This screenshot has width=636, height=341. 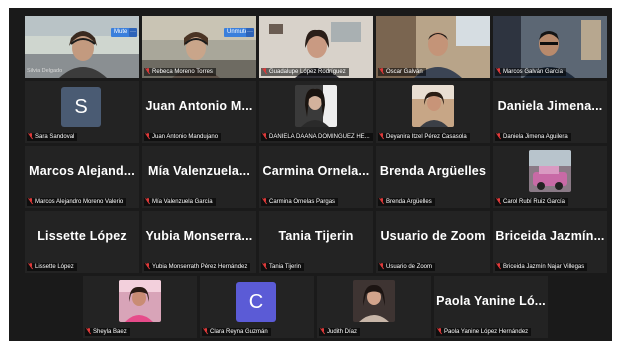 What do you see at coordinates (550, 47) in the screenshot?
I see `video-tile: Marcos Galván García` at bounding box center [550, 47].